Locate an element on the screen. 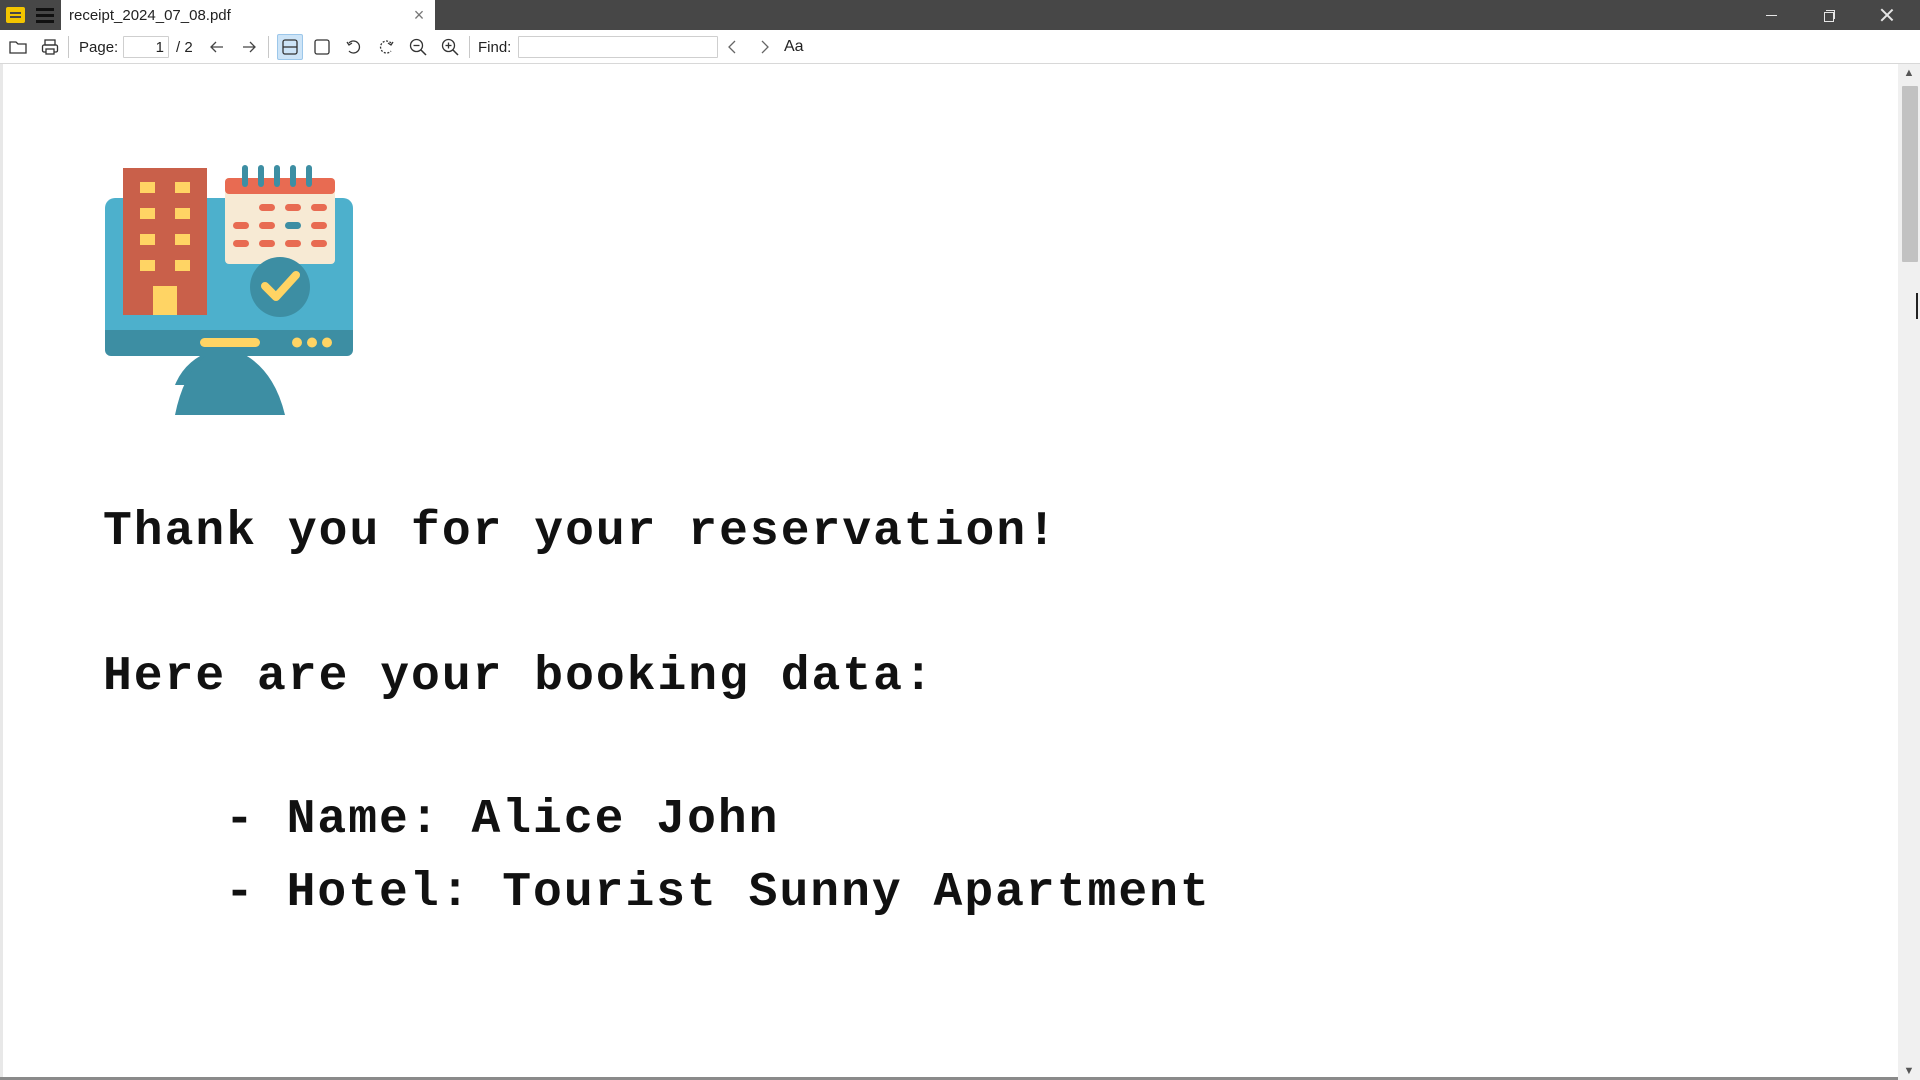 Image resolution: width=1920 pixels, height=1080 pixels. close-tab-icon: × is located at coordinates (419, 15).